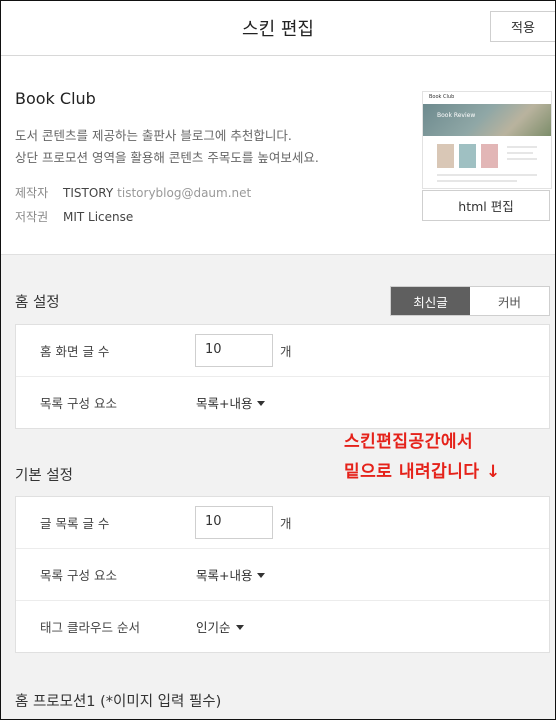 This screenshot has height=720, width=556. I want to click on apply-button: 적용, so click(522, 26).